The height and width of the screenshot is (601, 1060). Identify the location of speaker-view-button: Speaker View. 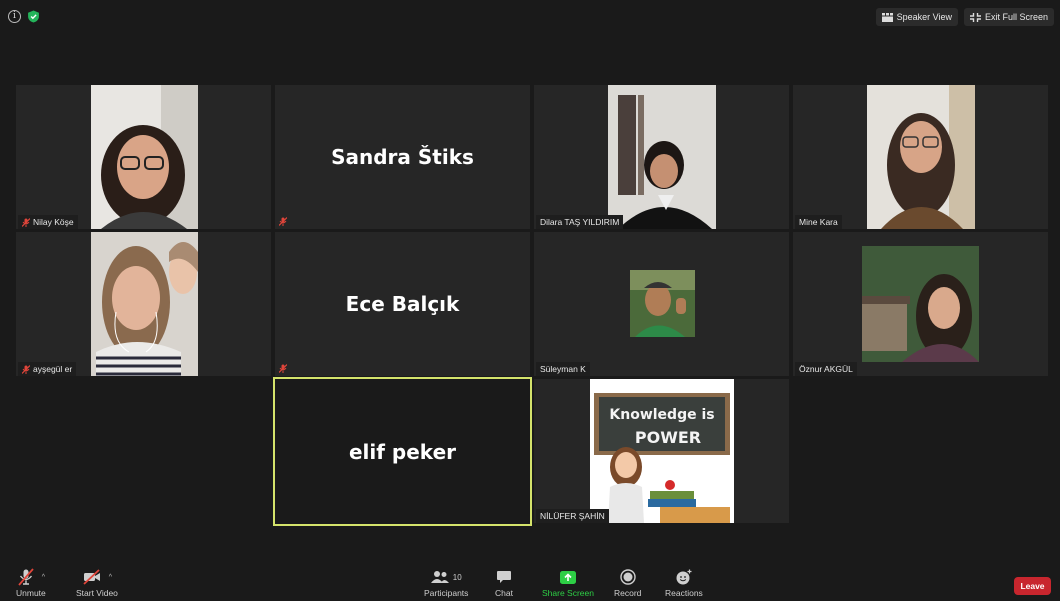
(916, 17).